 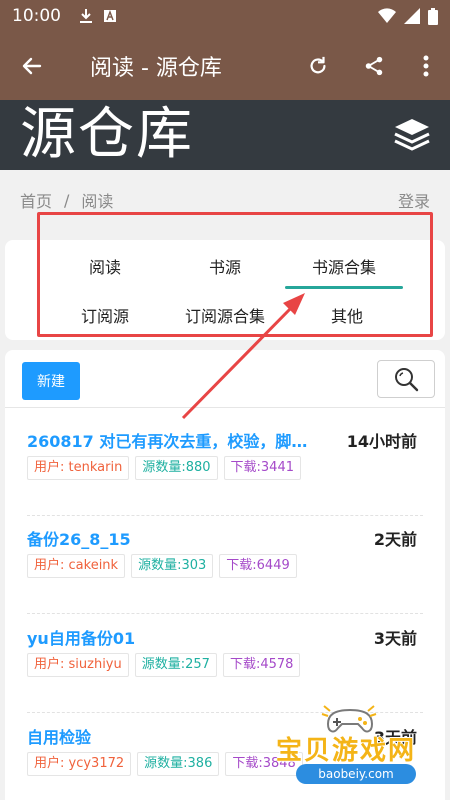 What do you see at coordinates (176, 468) in the screenshot?
I see `item-count-tag: 源数量:880` at bounding box center [176, 468].